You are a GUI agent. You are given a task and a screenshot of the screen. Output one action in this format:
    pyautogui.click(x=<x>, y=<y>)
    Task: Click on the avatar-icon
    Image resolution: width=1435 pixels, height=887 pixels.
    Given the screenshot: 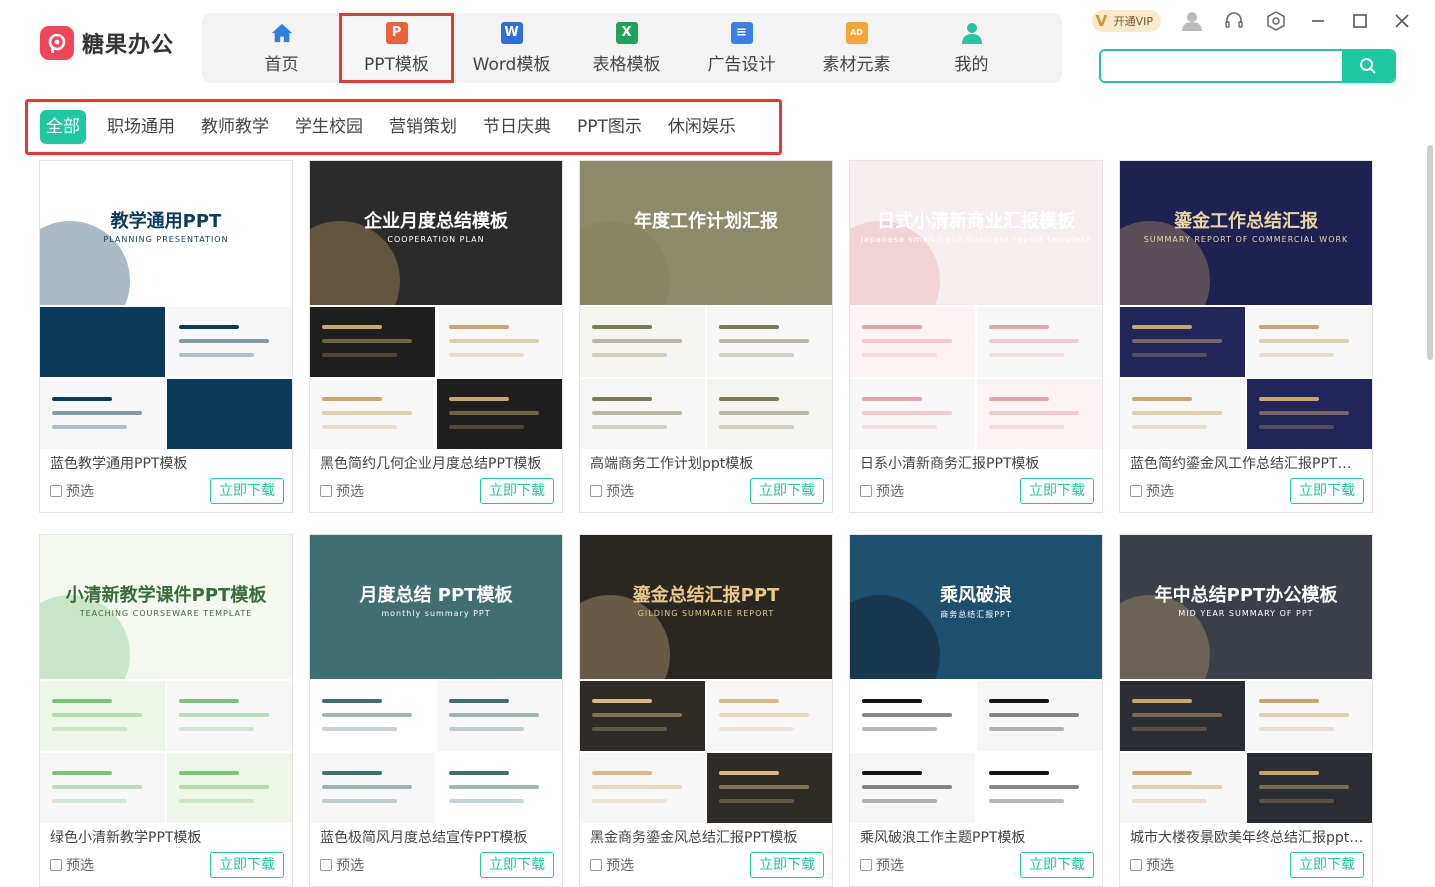 What is the action you would take?
    pyautogui.click(x=1192, y=21)
    